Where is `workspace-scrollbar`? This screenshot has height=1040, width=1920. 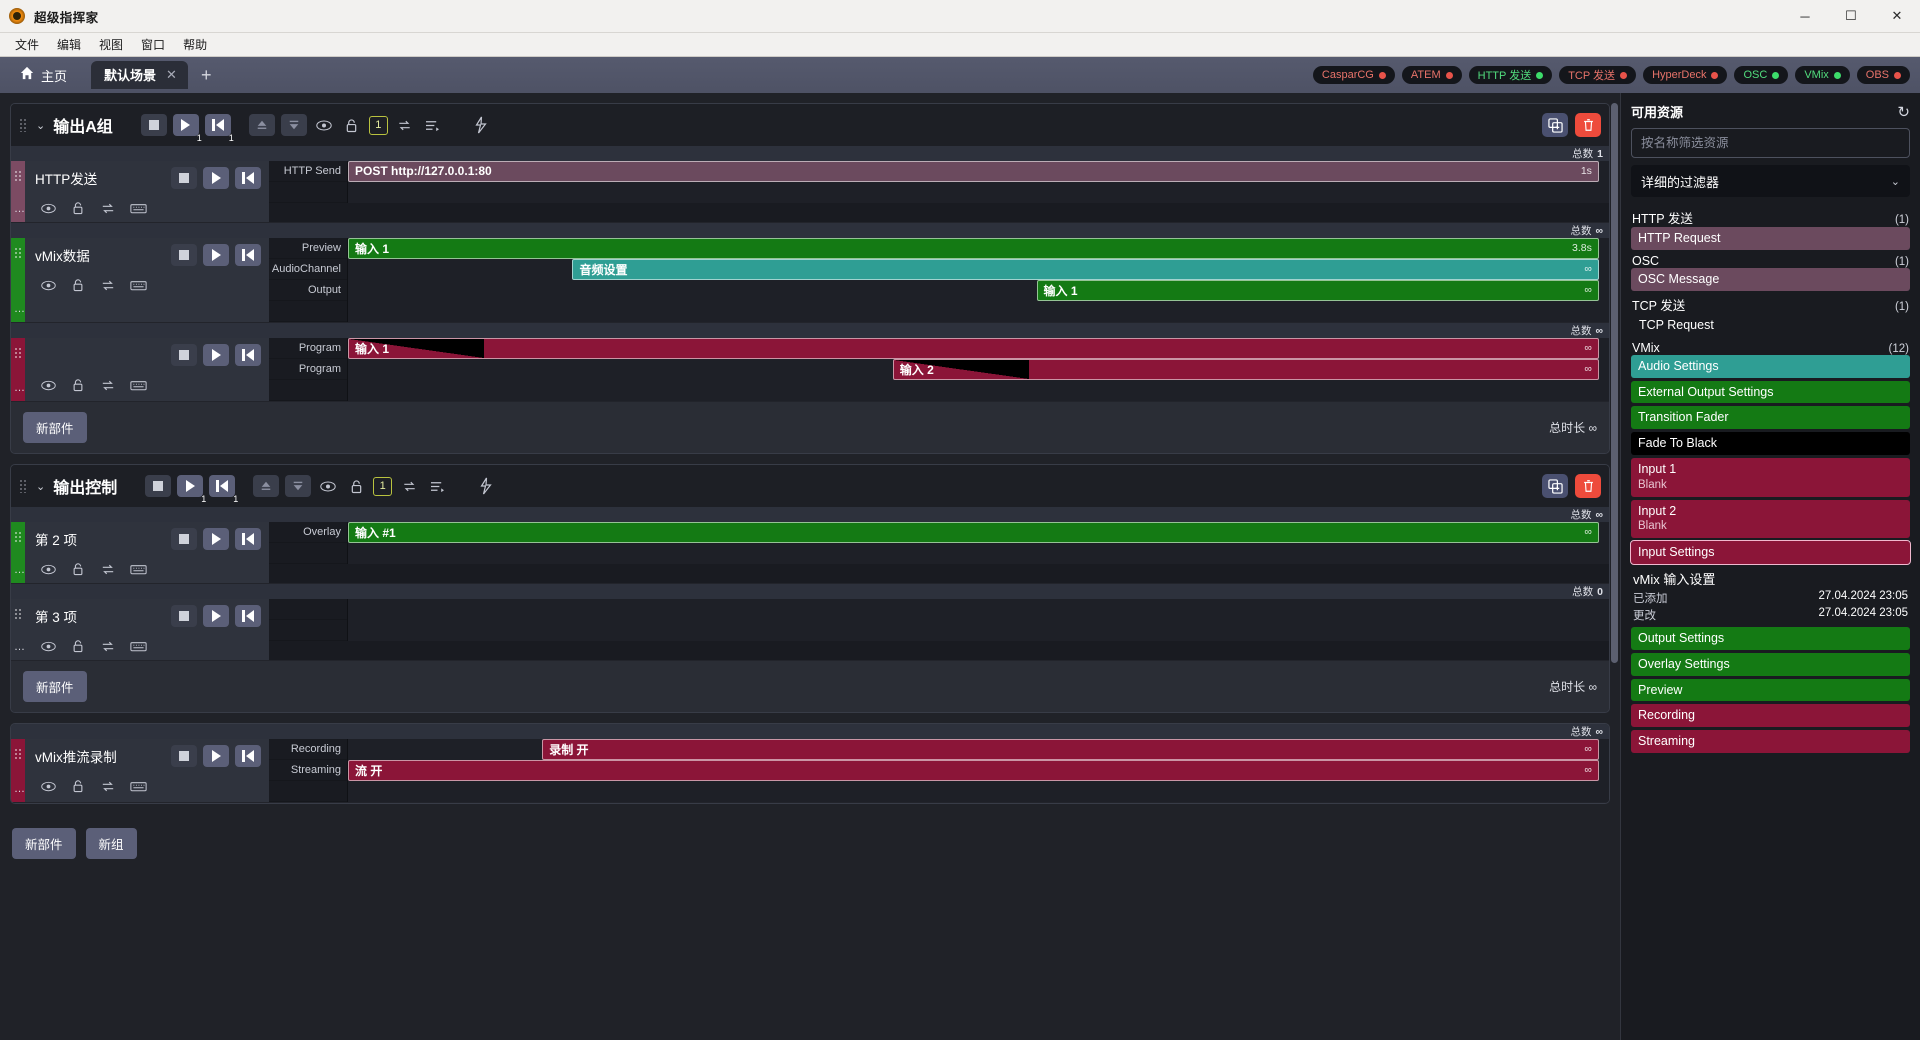
workspace-scrollbar is located at coordinates (1614, 571).